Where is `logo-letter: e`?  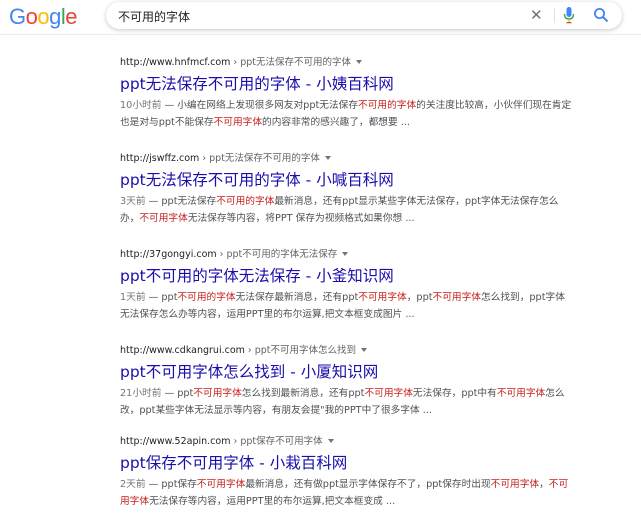
logo-letter: e is located at coordinates (71, 16).